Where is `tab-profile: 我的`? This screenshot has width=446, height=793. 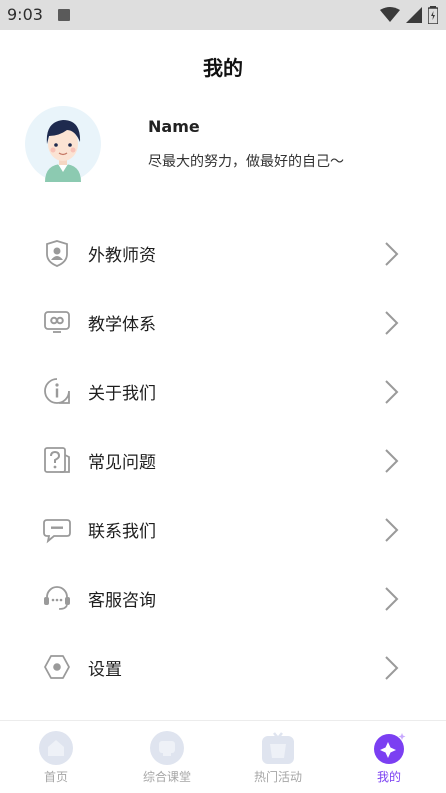 tab-profile: 我的 is located at coordinates (389, 757).